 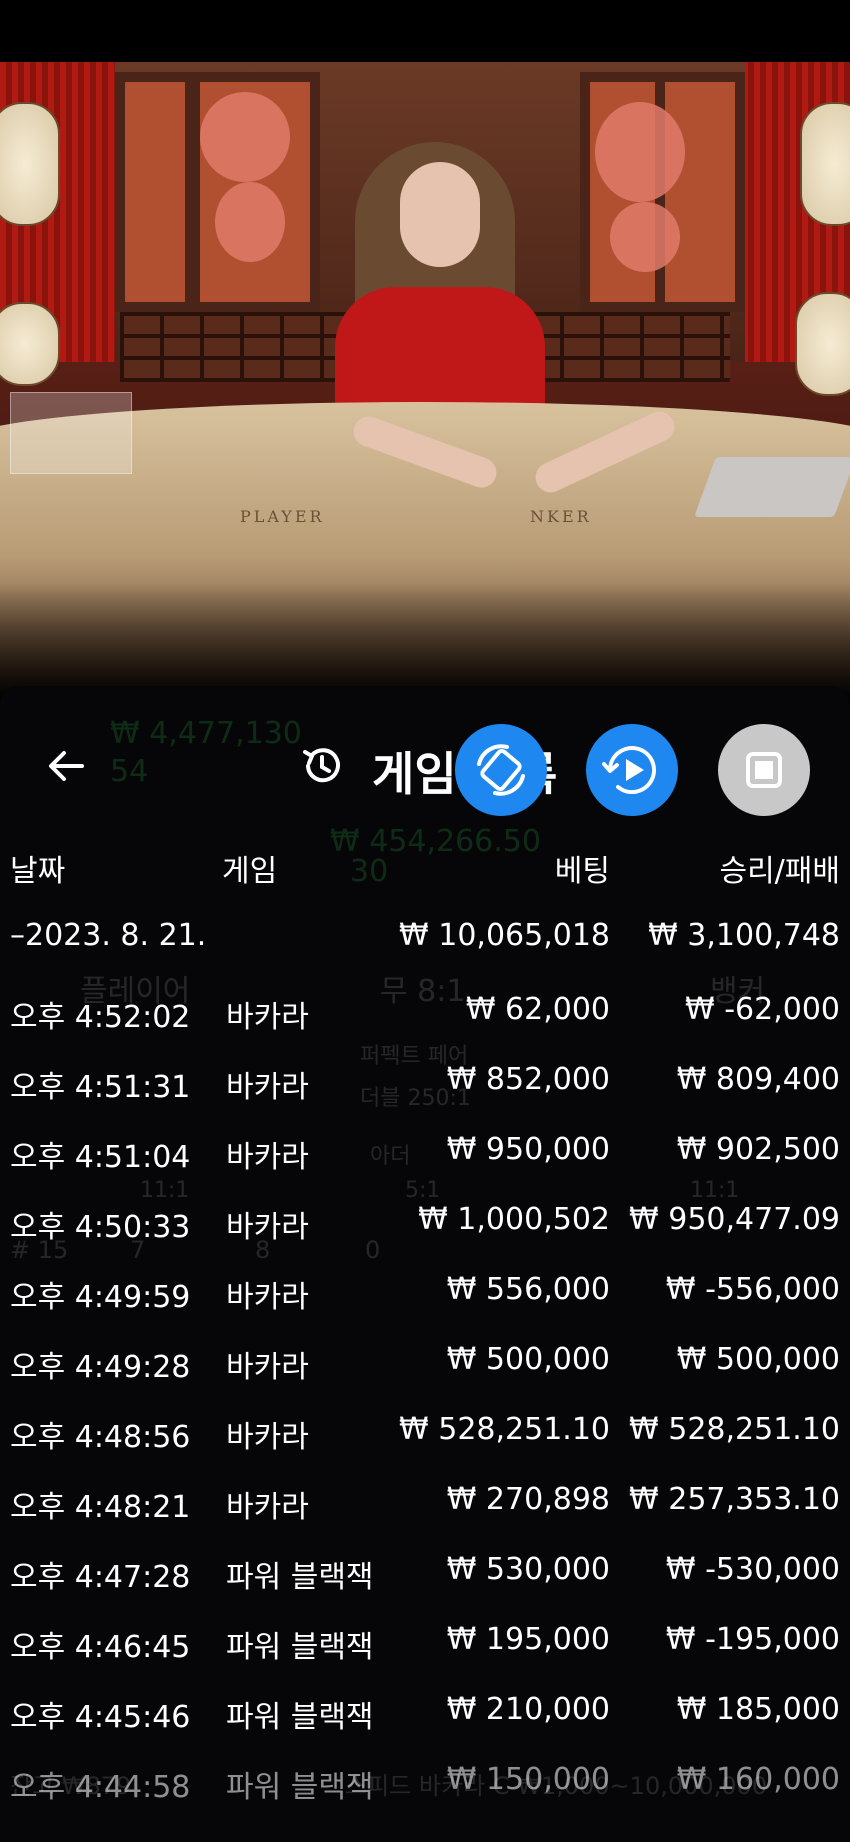 What do you see at coordinates (514, 1219) in the screenshot?
I see `row-bet: ₩ 1,000,502` at bounding box center [514, 1219].